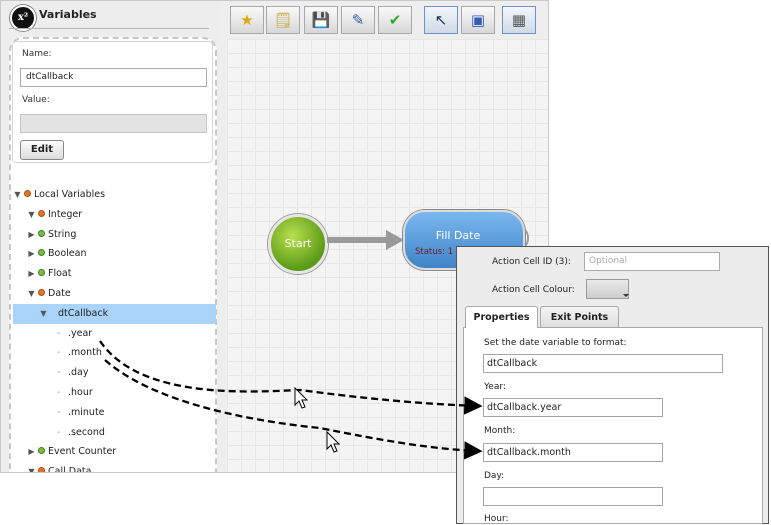 The image size is (771, 525). I want to click on tree-item-label: .month, so click(85, 353).